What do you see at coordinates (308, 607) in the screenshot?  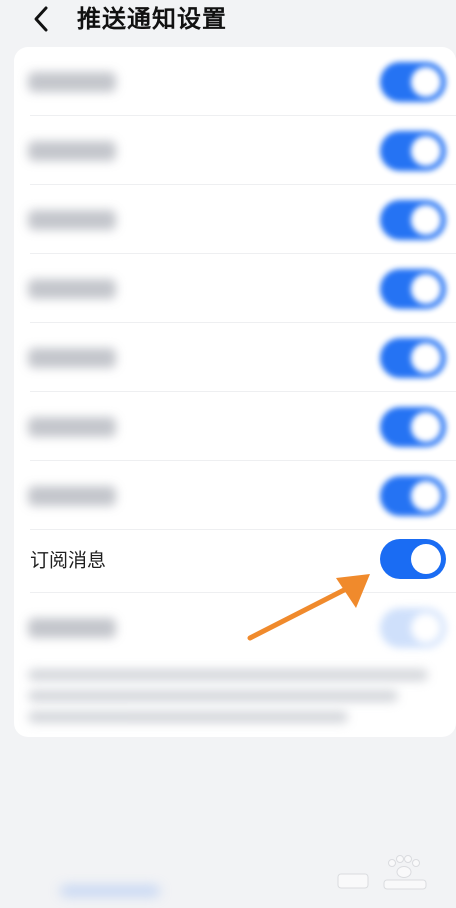 I see `arrow-icon` at bounding box center [308, 607].